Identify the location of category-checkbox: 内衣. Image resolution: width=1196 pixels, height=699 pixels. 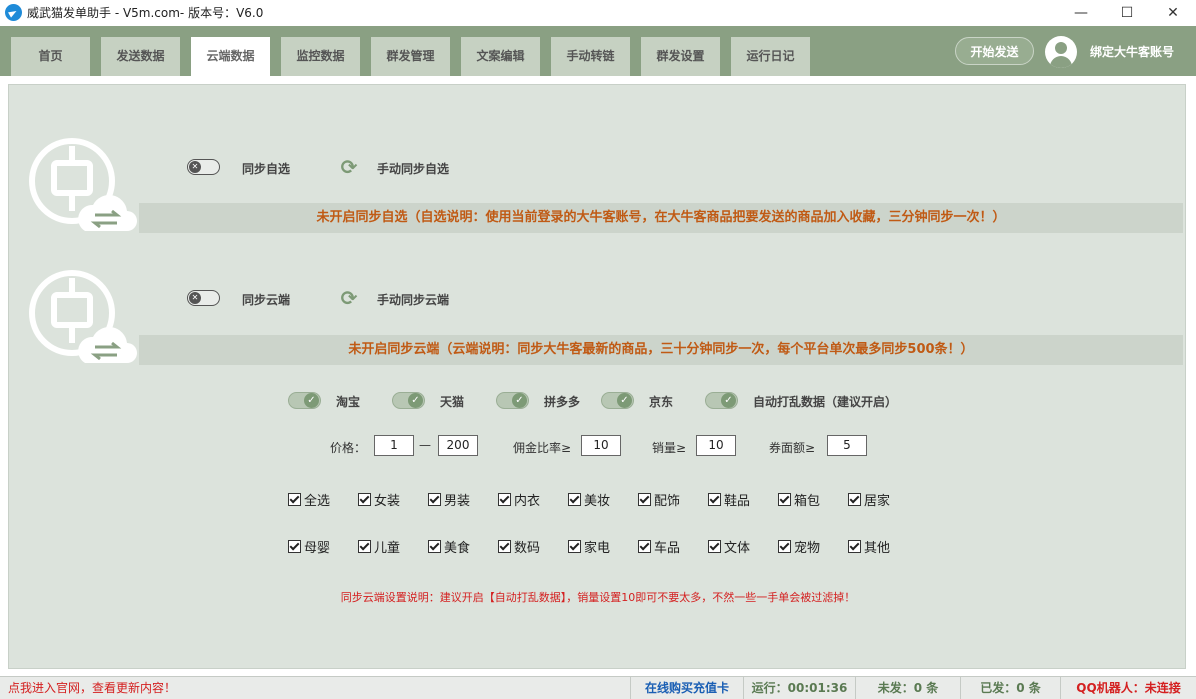
(519, 499).